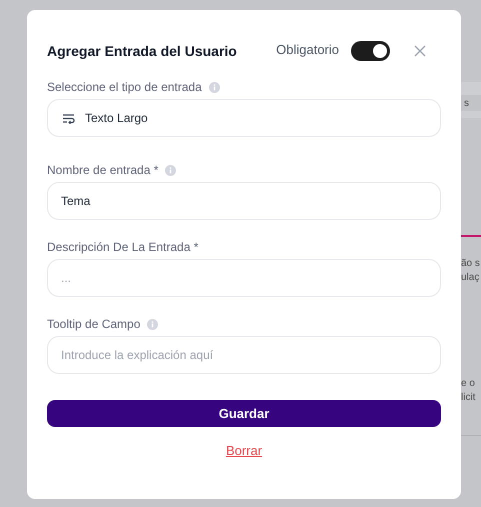 The width and height of the screenshot is (481, 507). What do you see at coordinates (244, 450) in the screenshot?
I see `delete-link: Borrar` at bounding box center [244, 450].